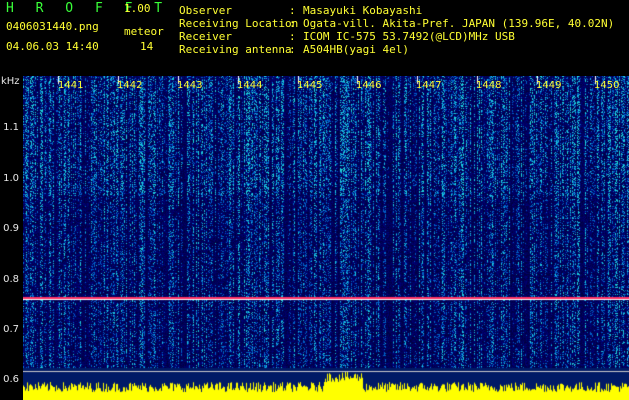  What do you see at coordinates (144, 31) in the screenshot?
I see `meteor-count-label: meteor` at bounding box center [144, 31].